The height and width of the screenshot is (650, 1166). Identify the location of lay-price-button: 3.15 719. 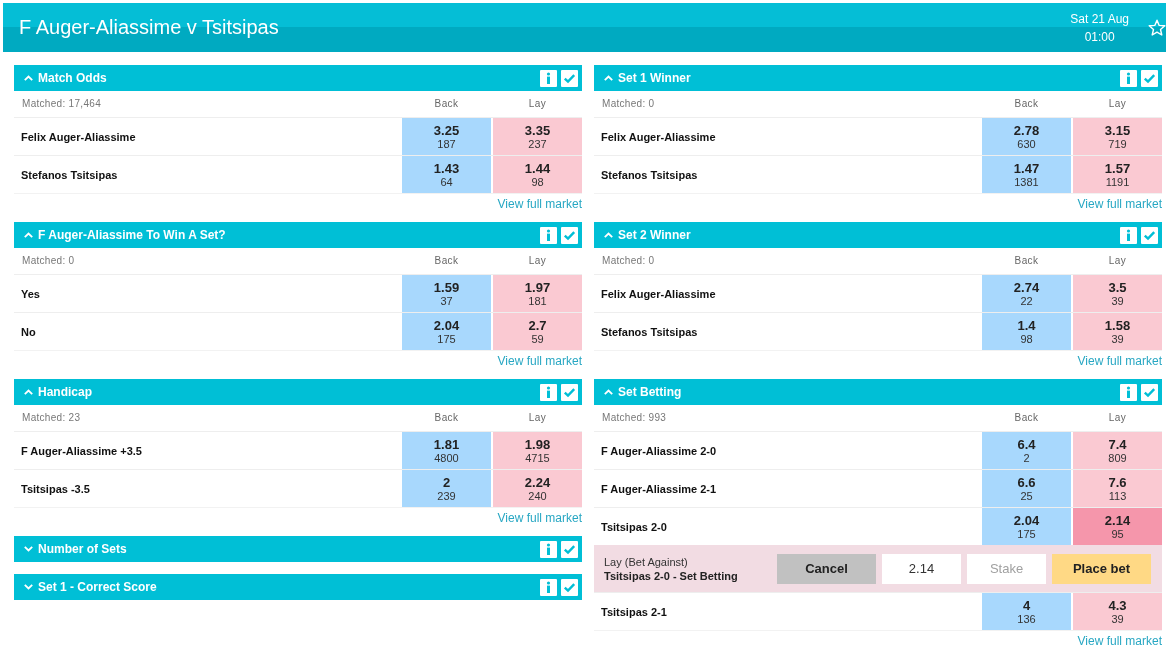
(1117, 136).